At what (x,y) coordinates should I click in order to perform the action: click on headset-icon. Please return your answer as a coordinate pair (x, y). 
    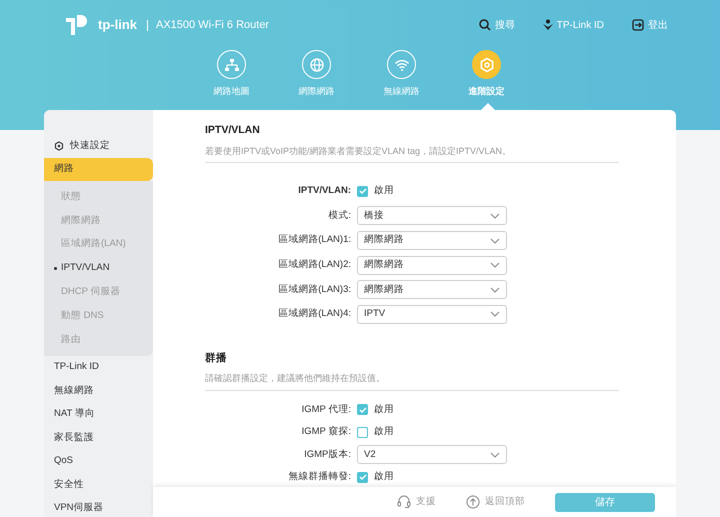
    Looking at the image, I should click on (404, 502).